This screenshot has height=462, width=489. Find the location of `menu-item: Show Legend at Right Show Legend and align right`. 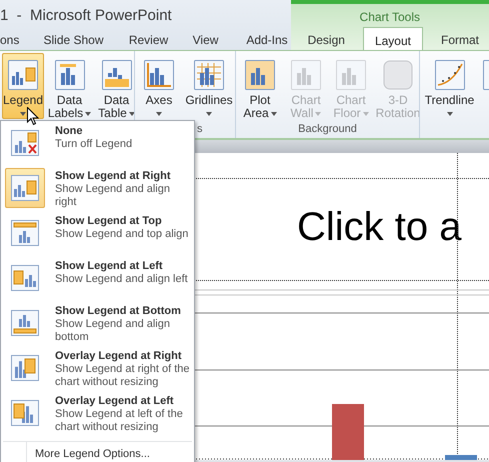

menu-item: Show Legend at Right Show Legend and align right is located at coordinates (97, 190).